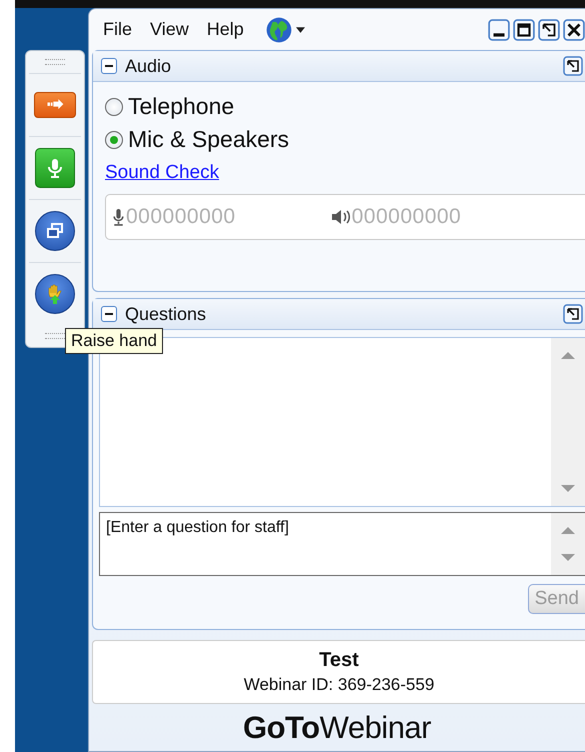  Describe the element at coordinates (574, 29) in the screenshot. I see `close-icon` at that location.